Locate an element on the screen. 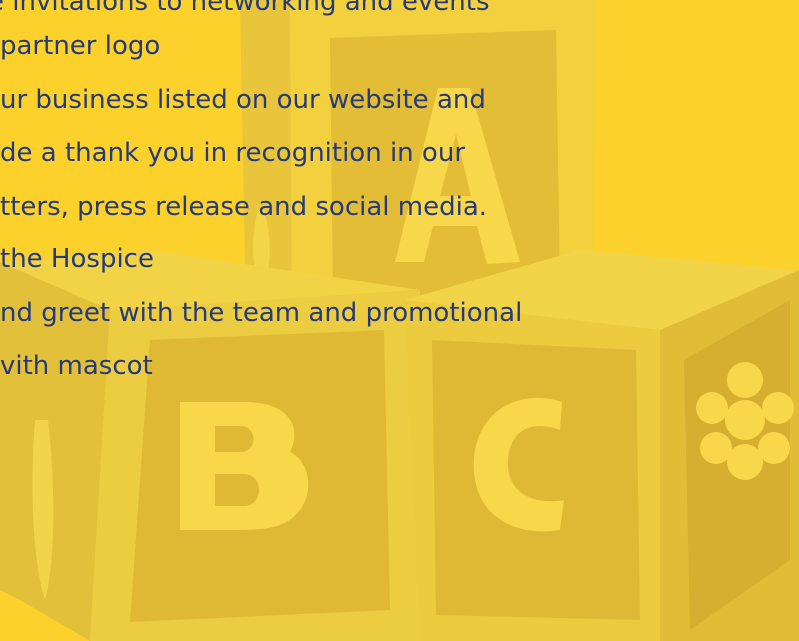  benefit-line: the Hospice is located at coordinates (77, 259).